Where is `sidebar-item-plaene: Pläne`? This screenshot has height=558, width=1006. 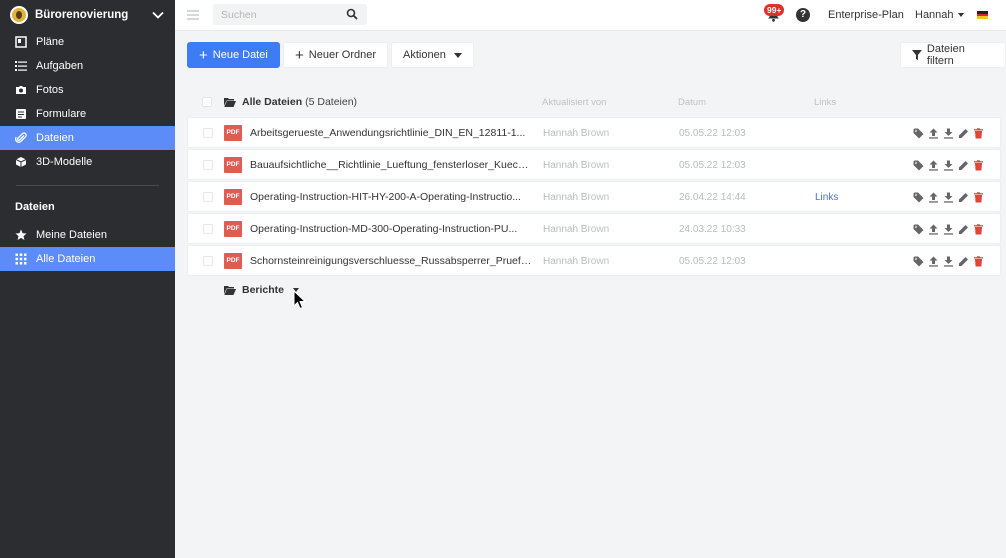 sidebar-item-plaene: Pläne is located at coordinates (87, 42).